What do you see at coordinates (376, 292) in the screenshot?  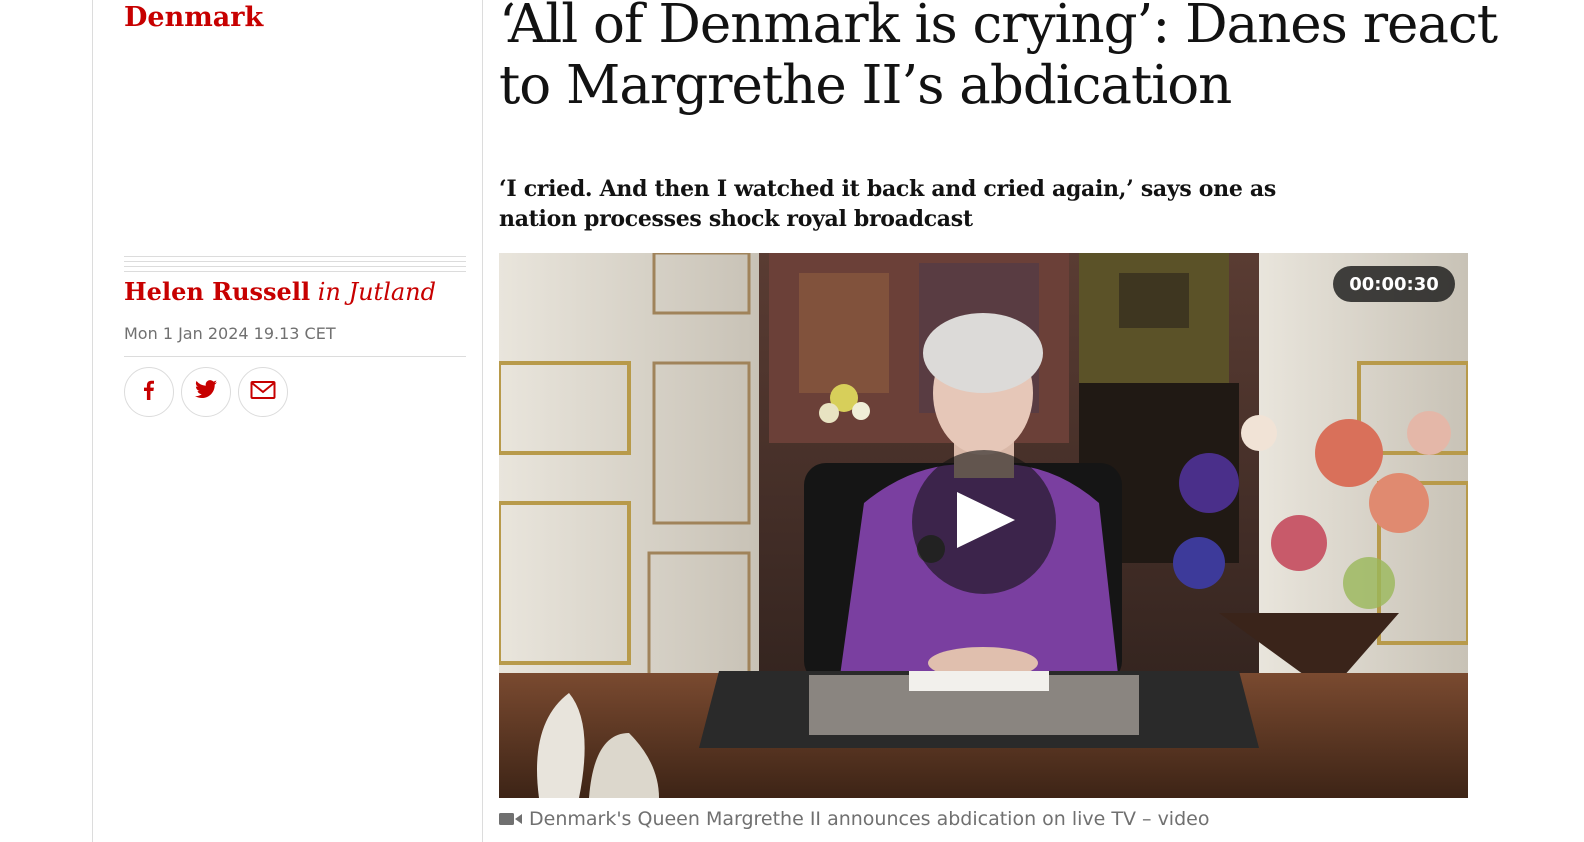 I see `author-location: in Jutland` at bounding box center [376, 292].